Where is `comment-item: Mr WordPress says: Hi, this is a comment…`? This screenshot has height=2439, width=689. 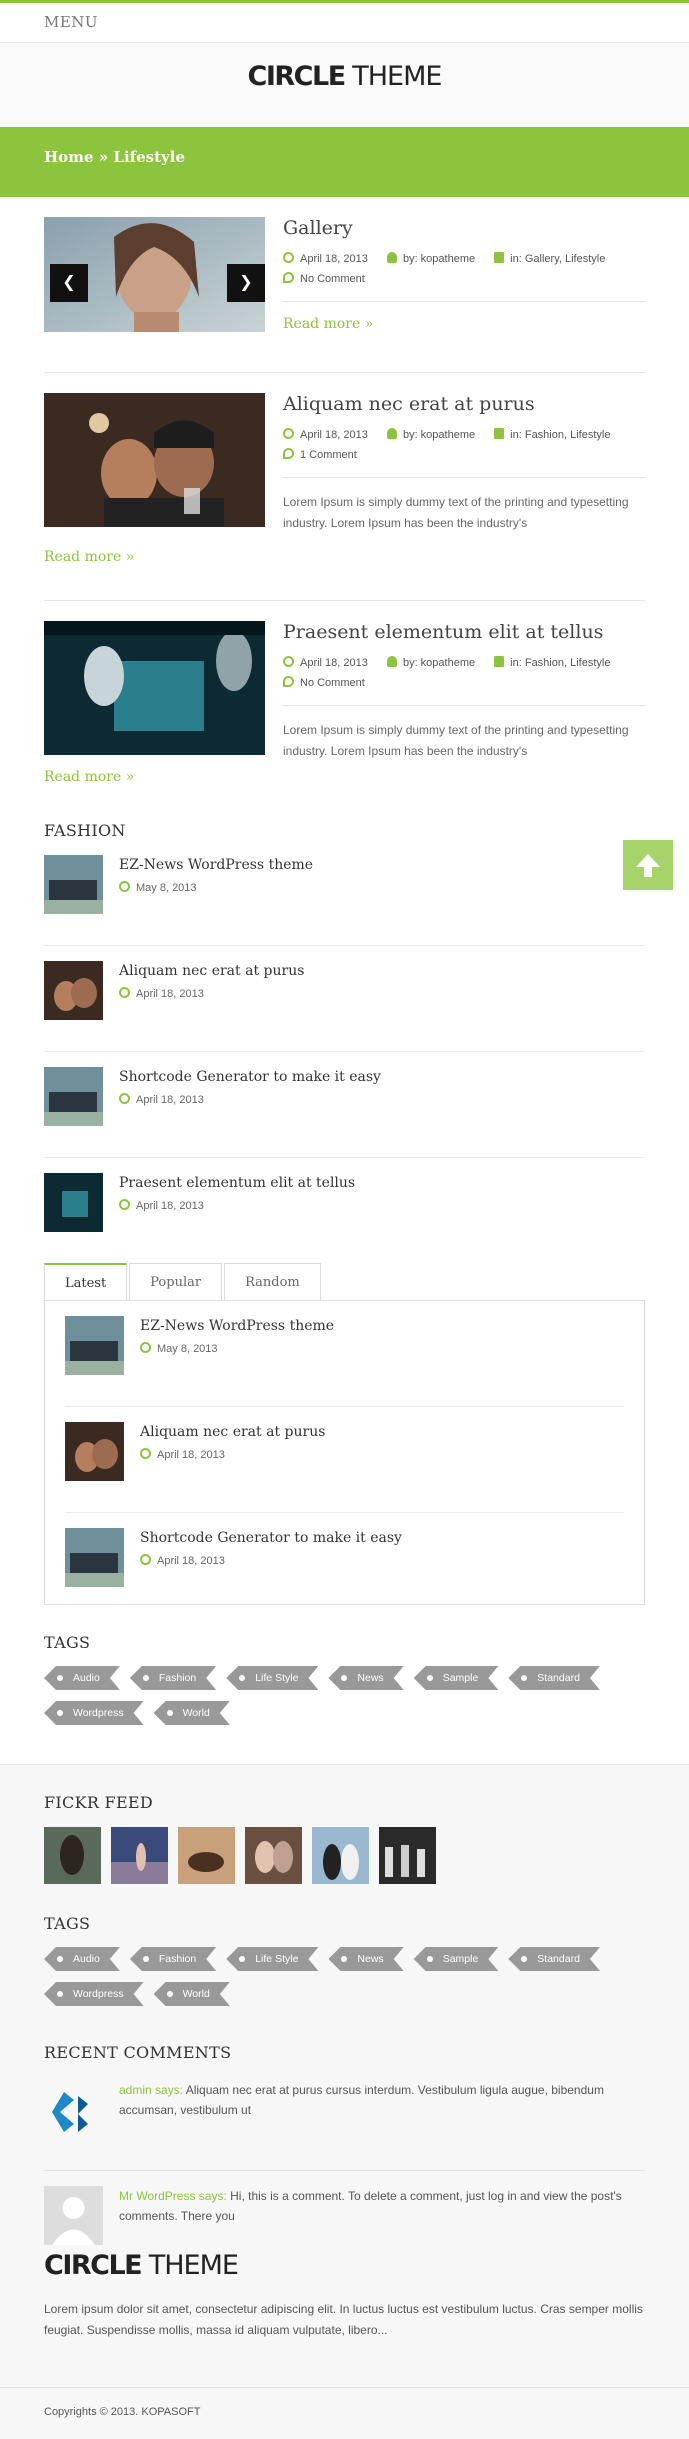 comment-item: Mr WordPress says: Hi, this is a comment… is located at coordinates (344, 2216).